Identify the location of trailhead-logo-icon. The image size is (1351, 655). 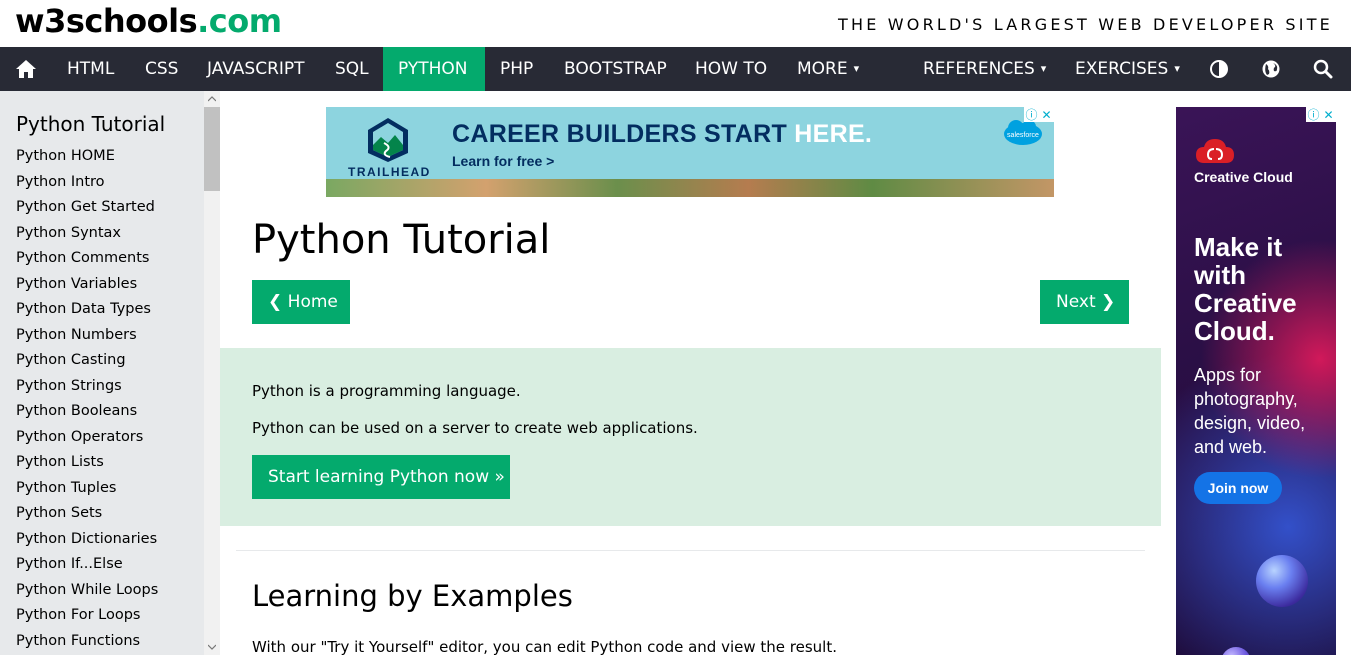
(388, 140).